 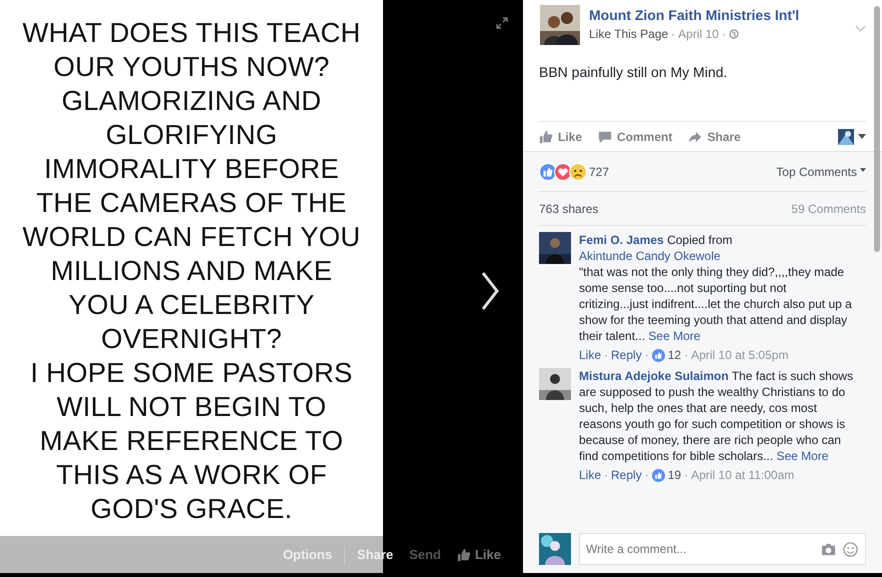 What do you see at coordinates (605, 137) in the screenshot?
I see `speech-bubble-icon` at bounding box center [605, 137].